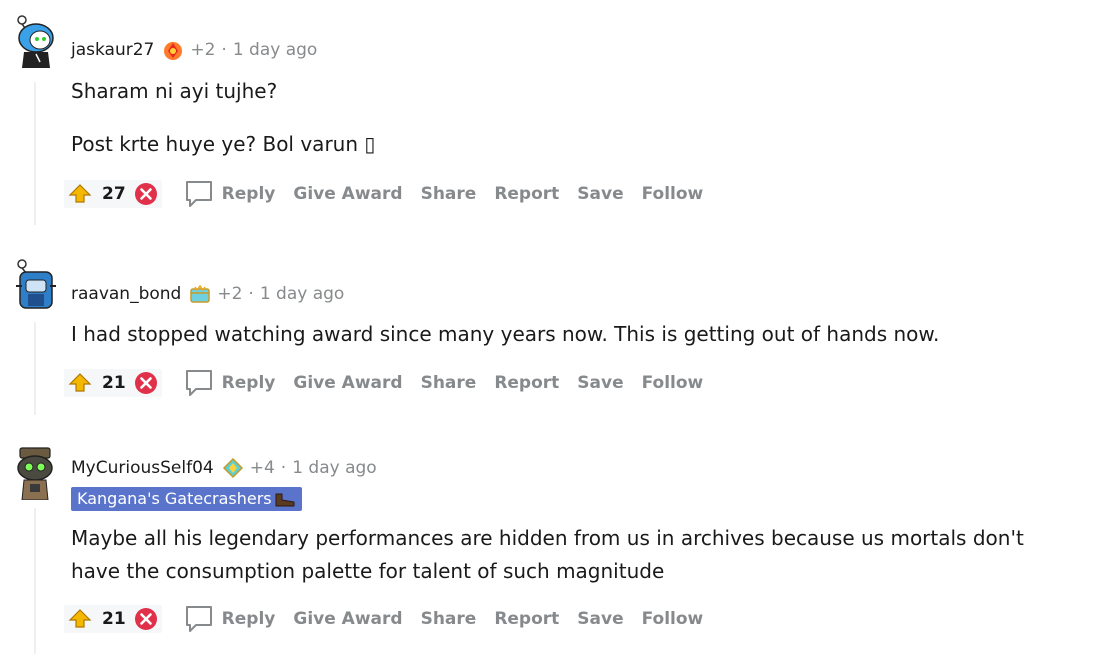 The width and height of the screenshot is (1105, 661). What do you see at coordinates (285, 500) in the screenshot?
I see `boot-emoji-icon` at bounding box center [285, 500].